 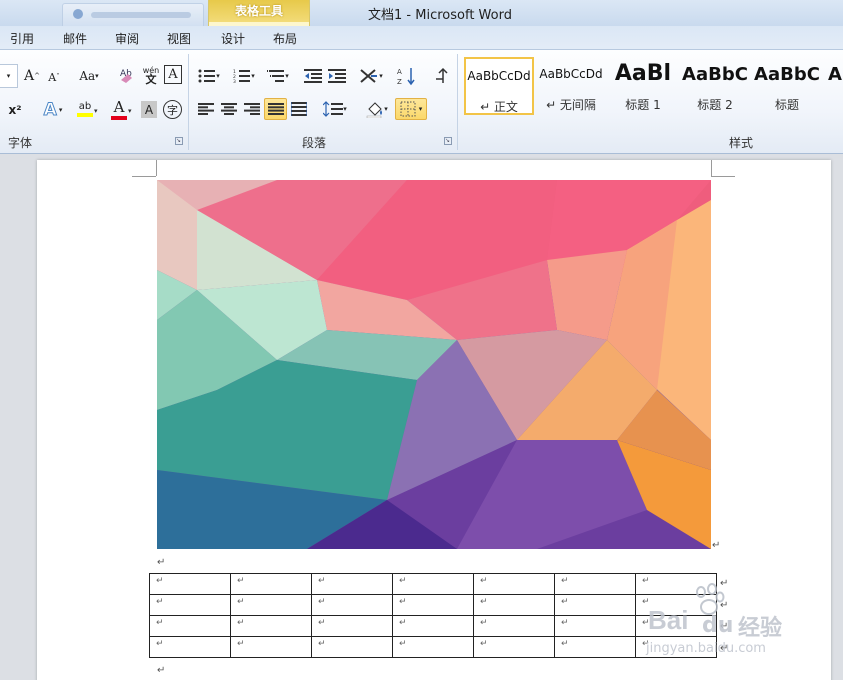 I want to click on change-case-button: Aa ▾, so click(x=89, y=76).